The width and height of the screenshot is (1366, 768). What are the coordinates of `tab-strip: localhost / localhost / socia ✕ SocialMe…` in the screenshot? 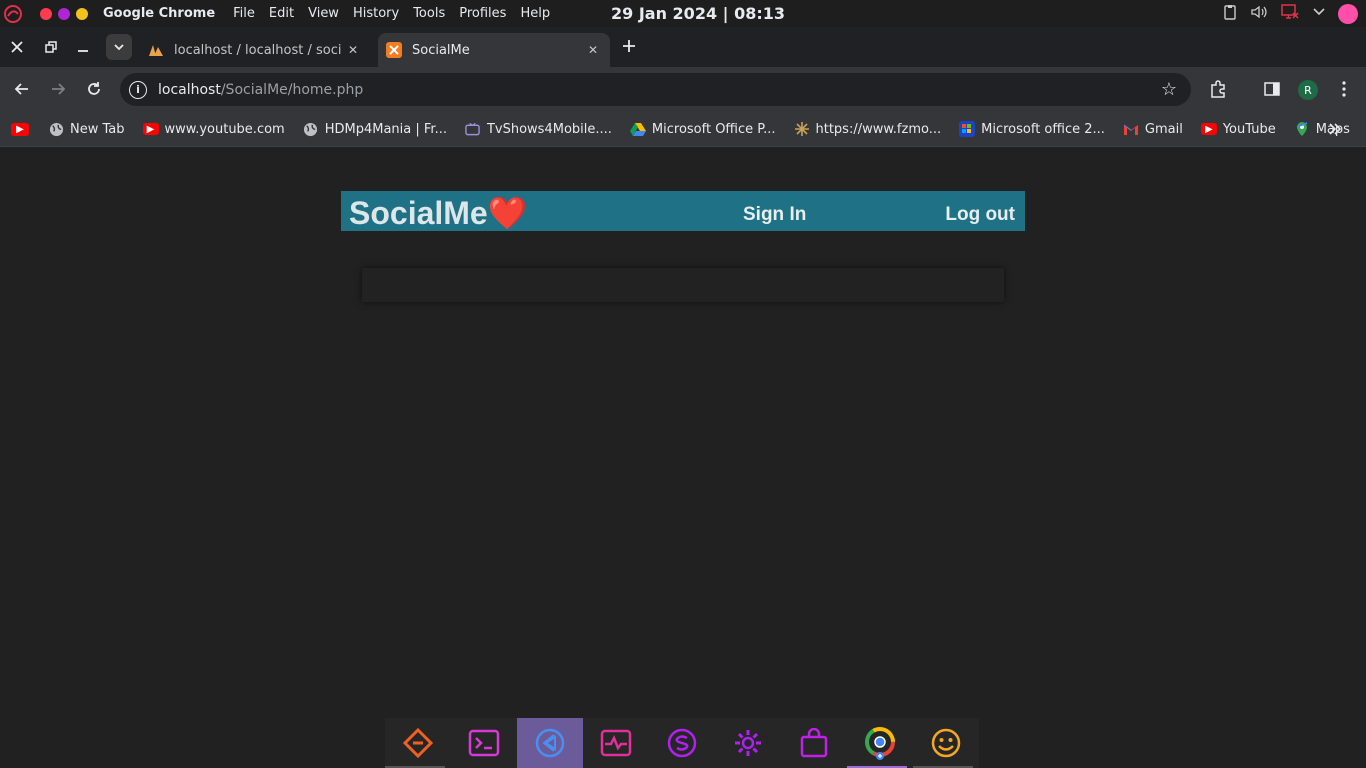 It's located at (683, 47).